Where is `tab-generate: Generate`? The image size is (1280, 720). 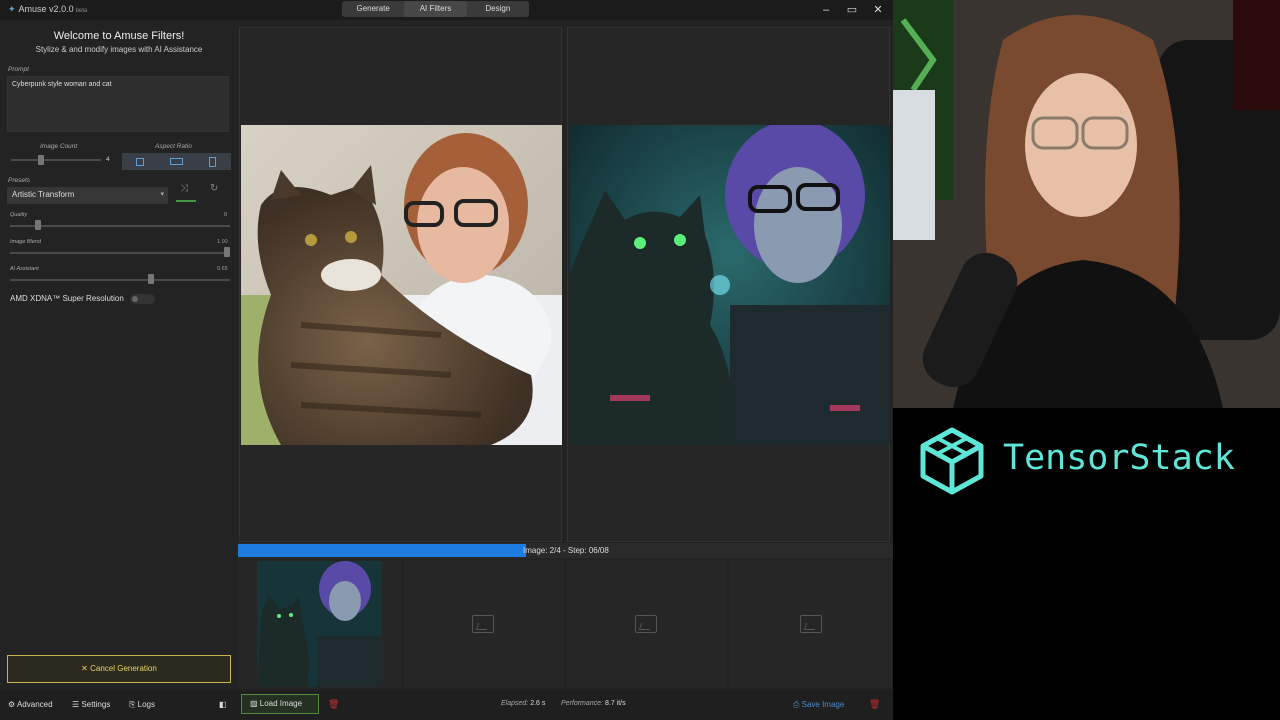
tab-generate: Generate is located at coordinates (373, 9).